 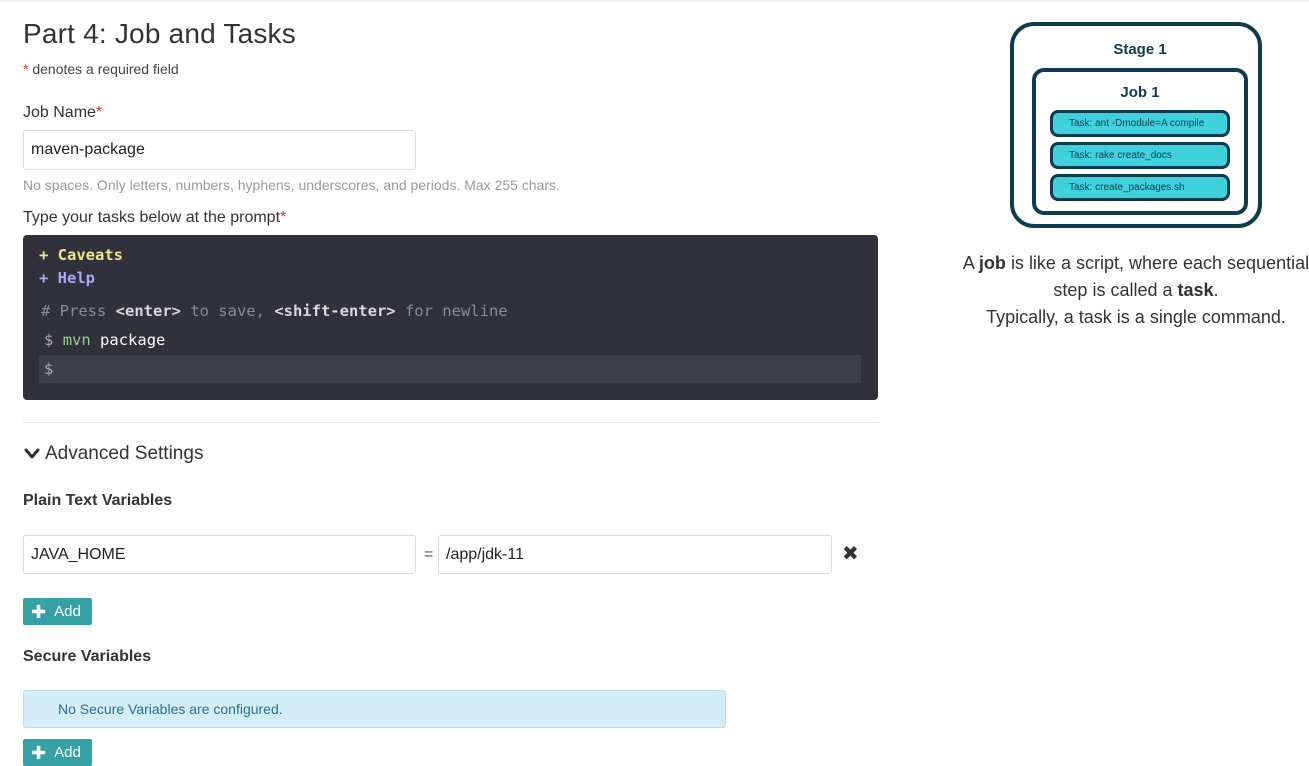 What do you see at coordinates (219, 554) in the screenshot?
I see `plain-var-name-input: JAVA_HOME` at bounding box center [219, 554].